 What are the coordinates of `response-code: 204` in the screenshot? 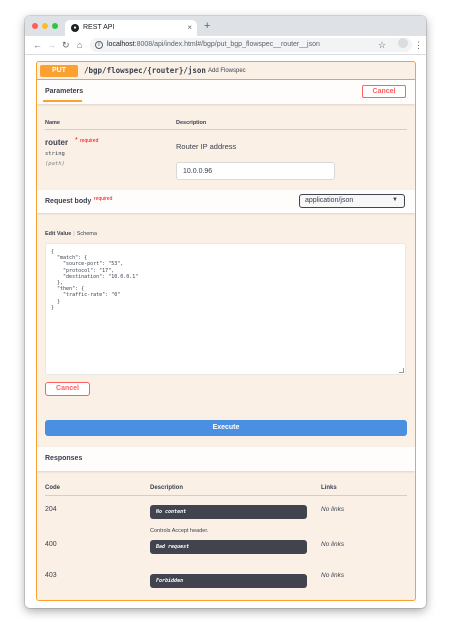 It's located at (51, 509).